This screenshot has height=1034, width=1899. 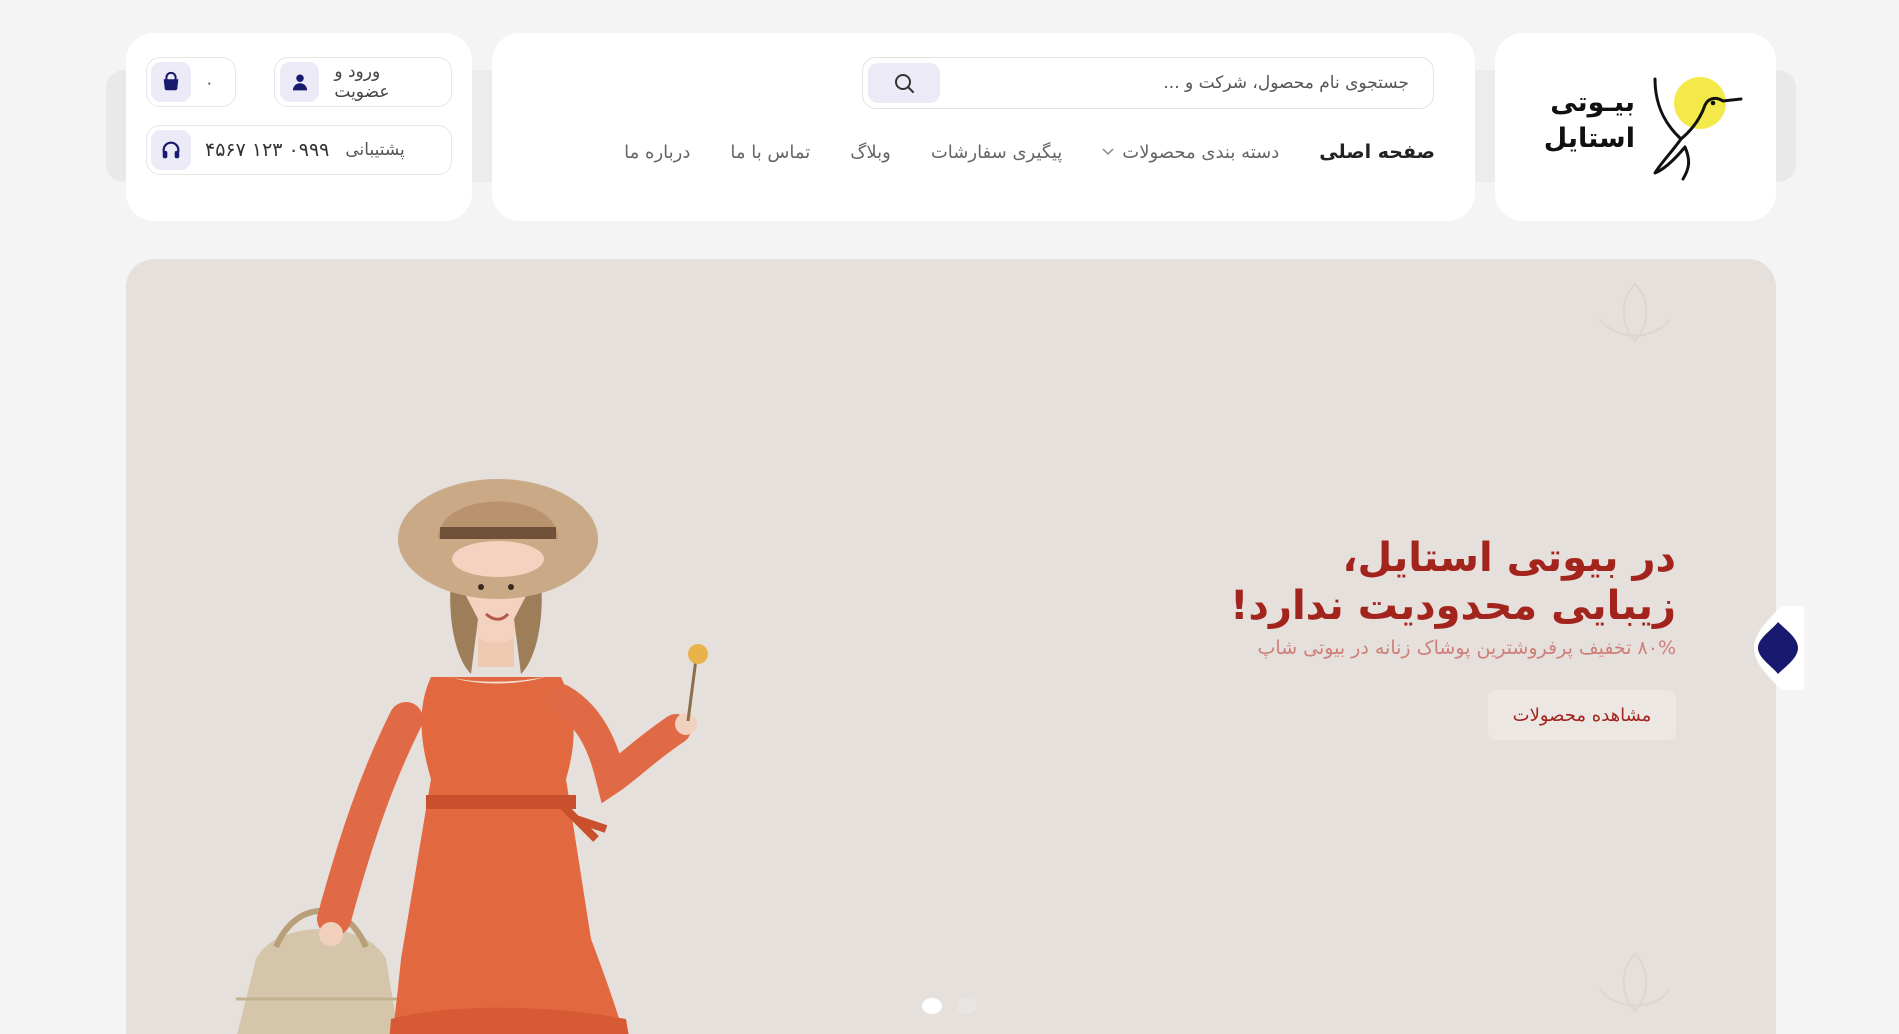 What do you see at coordinates (472, 756) in the screenshot?
I see `hero-model-image` at bounding box center [472, 756].